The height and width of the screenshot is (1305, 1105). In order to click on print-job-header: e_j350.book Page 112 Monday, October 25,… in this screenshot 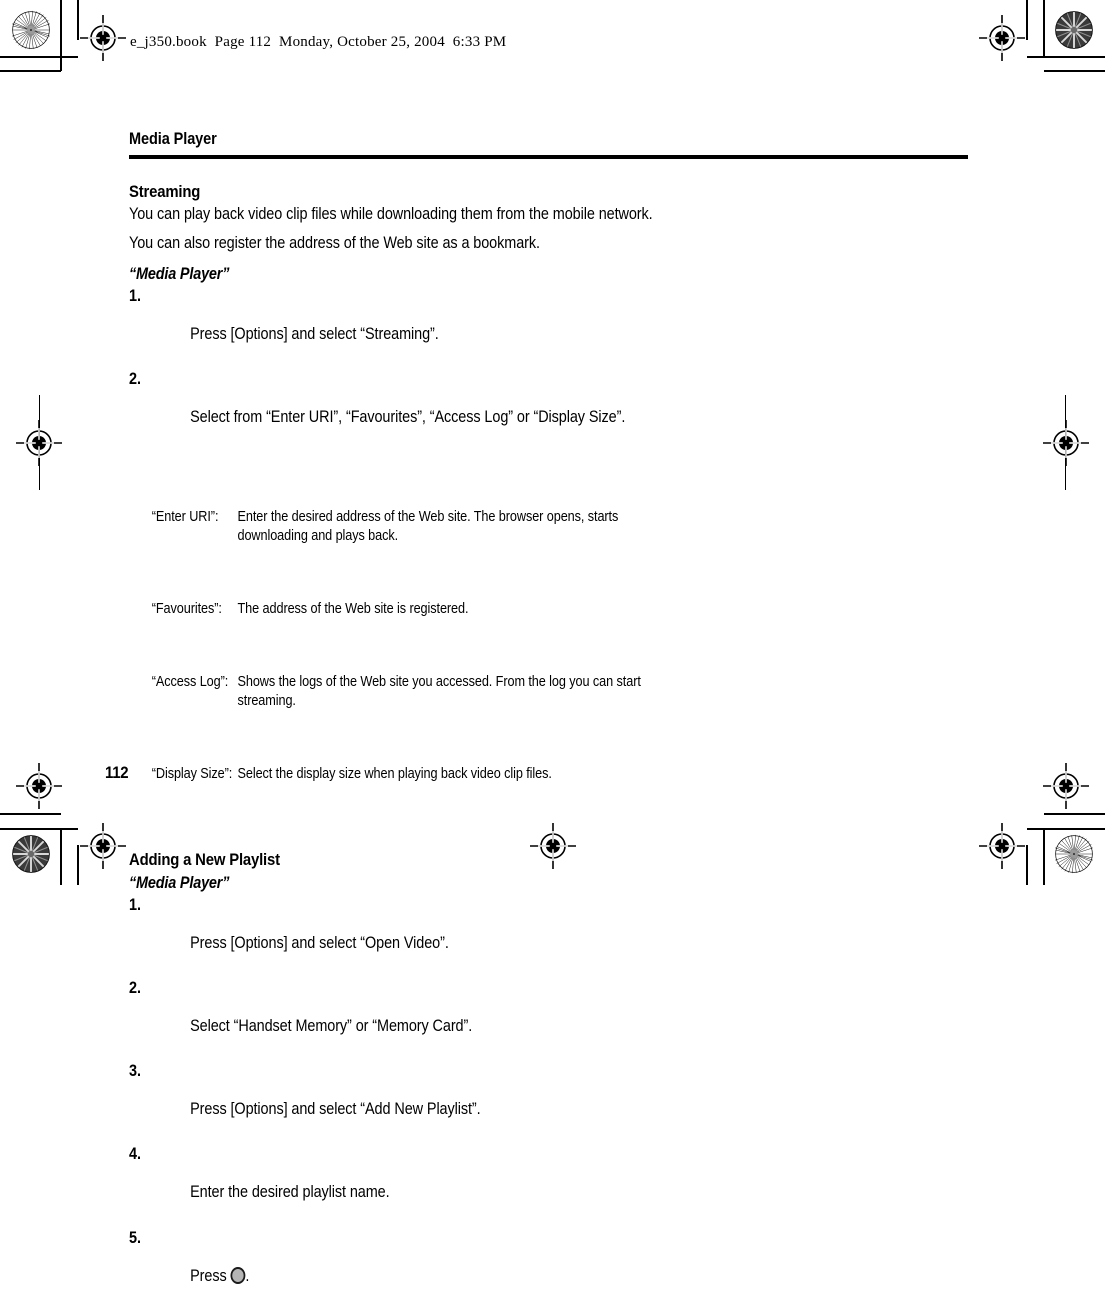, I will do `click(318, 42)`.